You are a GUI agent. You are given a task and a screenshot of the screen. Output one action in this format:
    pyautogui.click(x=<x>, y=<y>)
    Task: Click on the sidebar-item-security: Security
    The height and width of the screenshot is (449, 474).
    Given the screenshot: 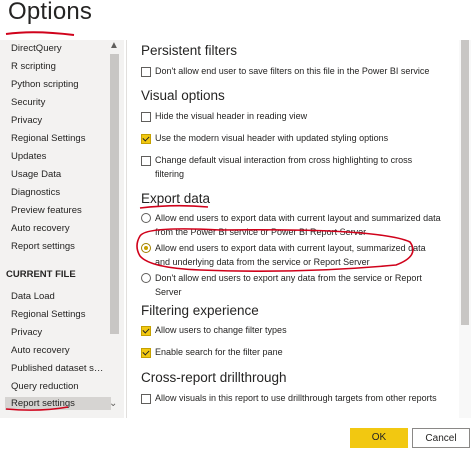 What is the action you would take?
    pyautogui.click(x=59, y=102)
    